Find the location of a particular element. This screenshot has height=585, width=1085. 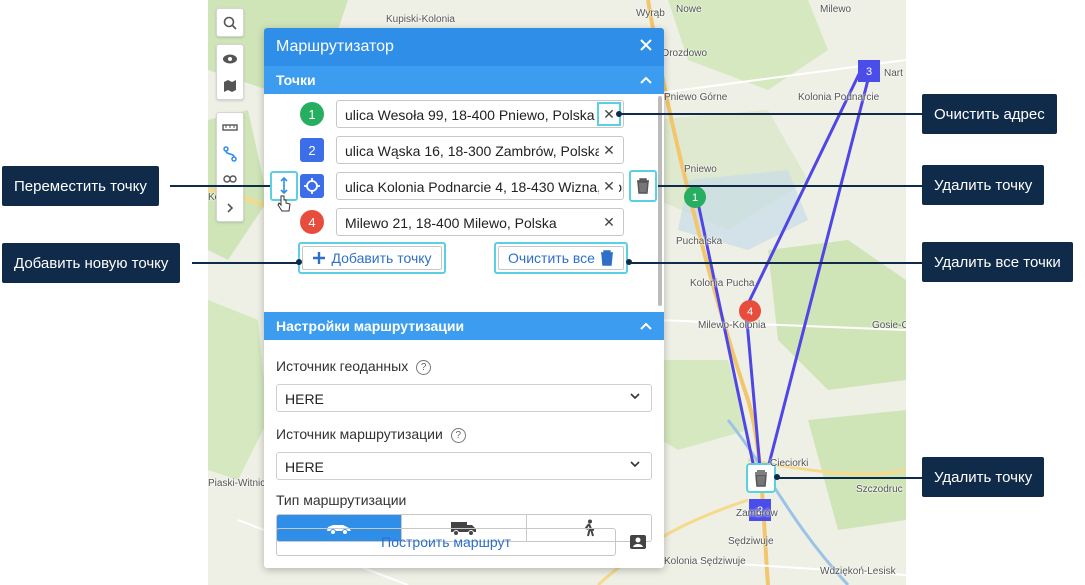

routing-type-label: Тип маршрутизации is located at coordinates (341, 500).